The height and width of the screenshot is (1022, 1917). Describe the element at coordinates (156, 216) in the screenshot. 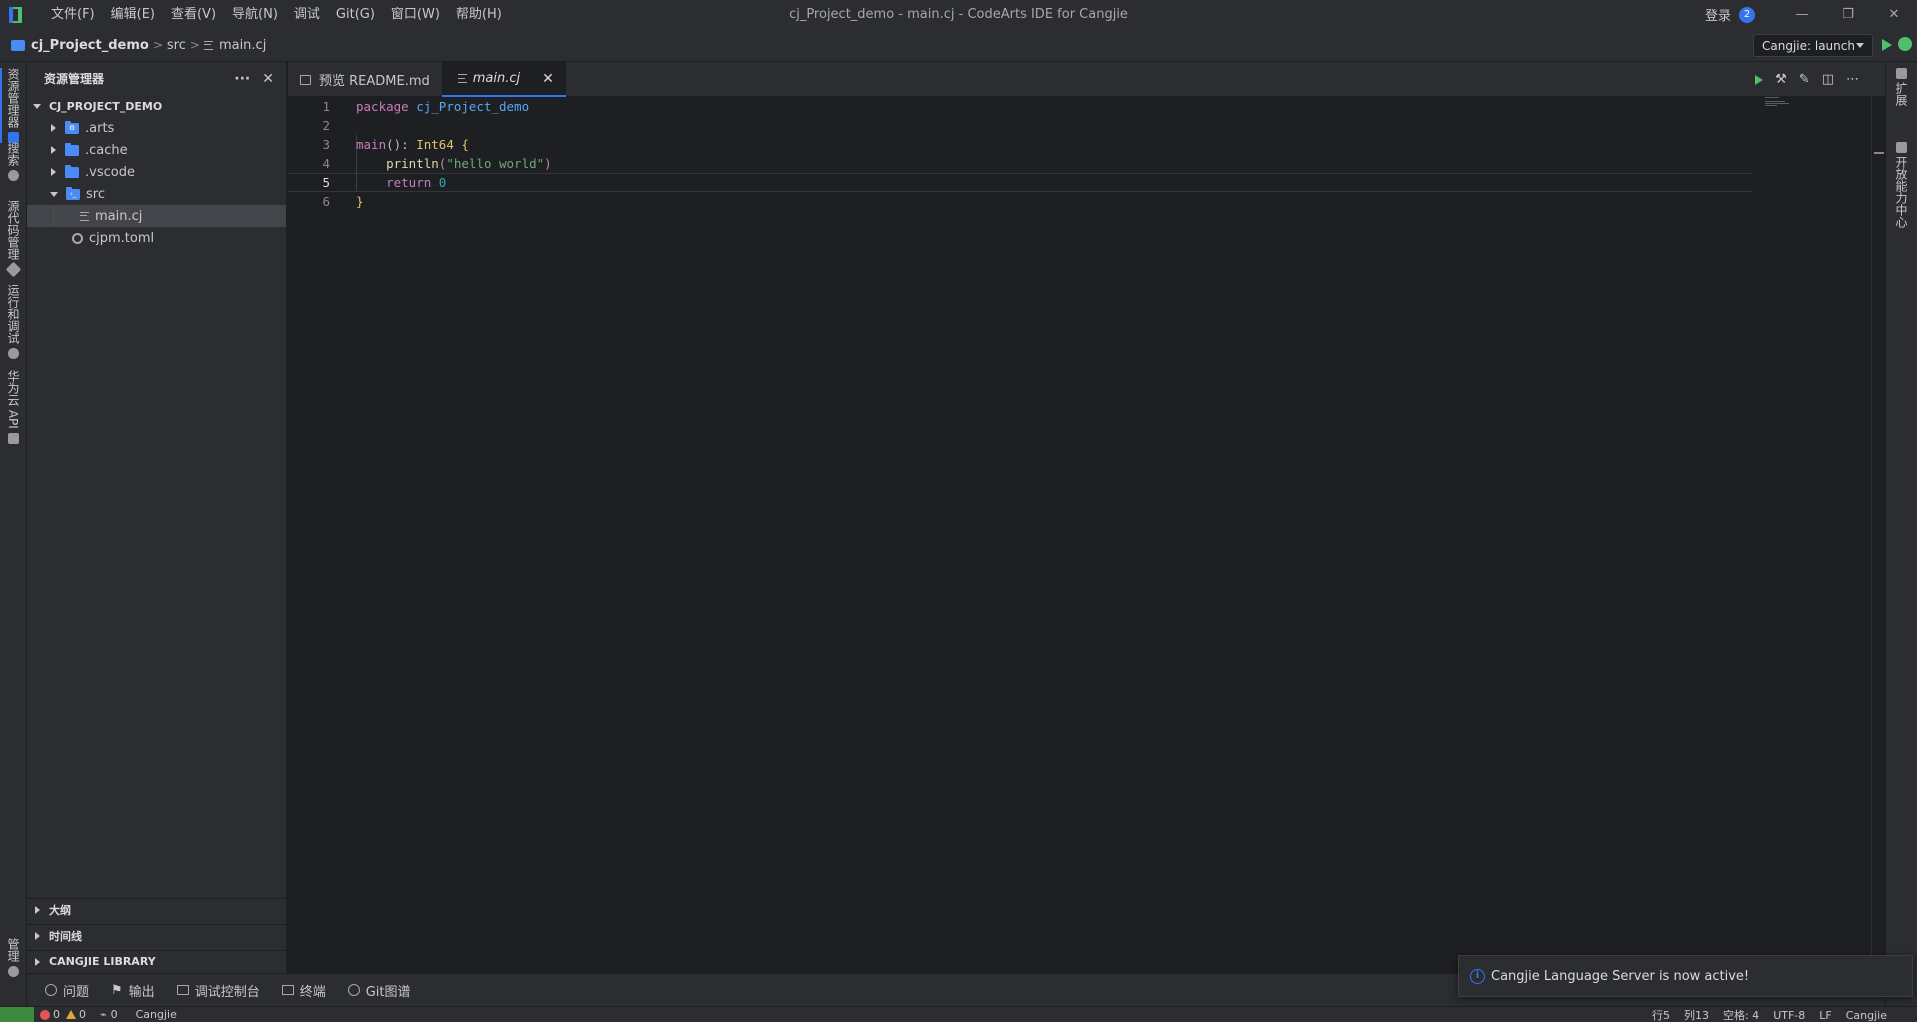

I see `tree-item-main-cj: main.cj` at that location.